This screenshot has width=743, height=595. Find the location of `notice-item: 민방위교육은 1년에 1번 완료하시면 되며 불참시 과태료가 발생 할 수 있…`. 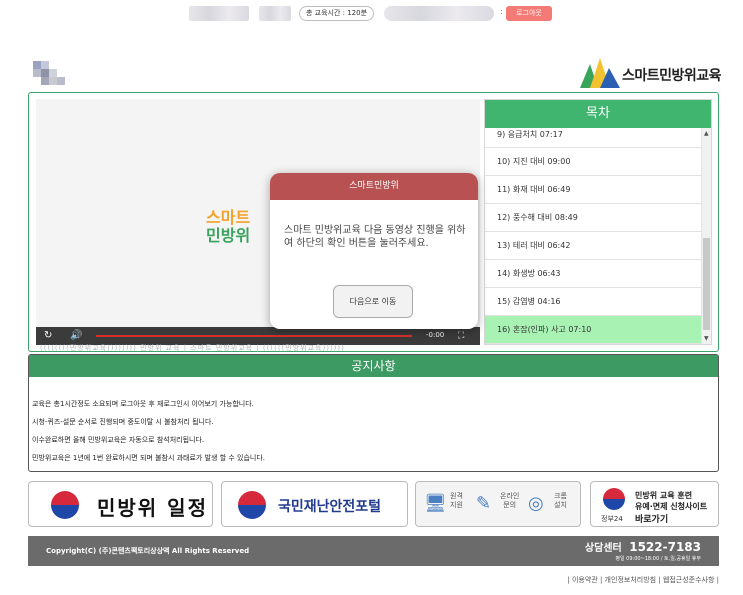

notice-item: 민방위교육은 1년에 1번 완료하시면 되며 불참시 과태료가 발생 할 수 있… is located at coordinates (149, 458).